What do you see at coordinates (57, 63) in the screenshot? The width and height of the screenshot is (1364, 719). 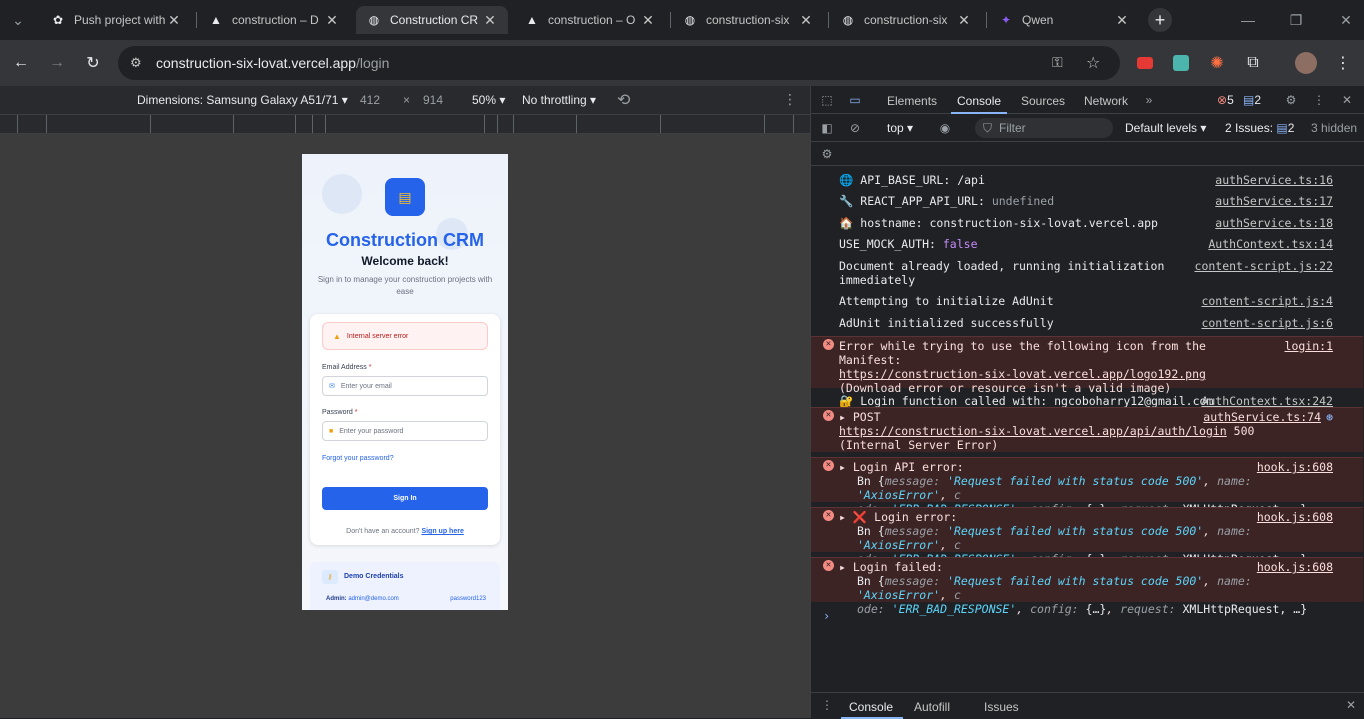 I see `forward-icon: →` at bounding box center [57, 63].